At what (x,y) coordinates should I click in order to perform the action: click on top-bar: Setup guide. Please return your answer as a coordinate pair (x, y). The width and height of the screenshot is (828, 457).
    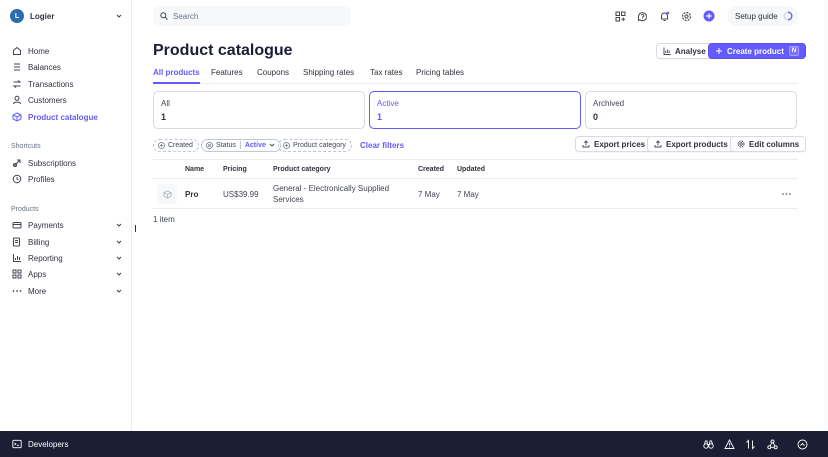
    Looking at the image, I should click on (475, 16).